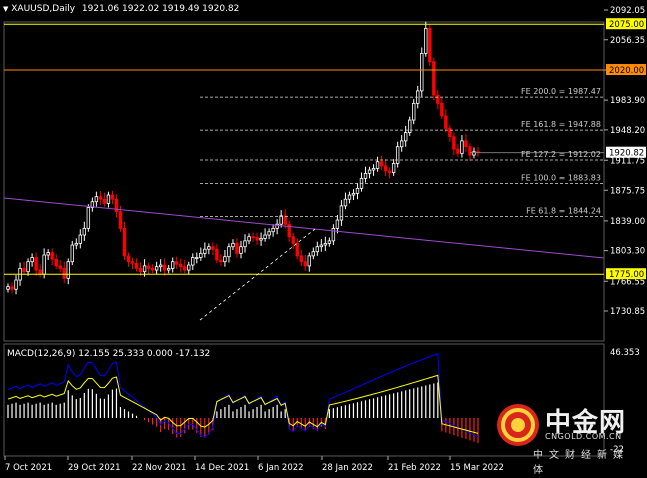 This screenshot has width=647, height=478. Describe the element at coordinates (159, 468) in the screenshot. I see `time-tick-label: 22 Nov 2021` at that location.